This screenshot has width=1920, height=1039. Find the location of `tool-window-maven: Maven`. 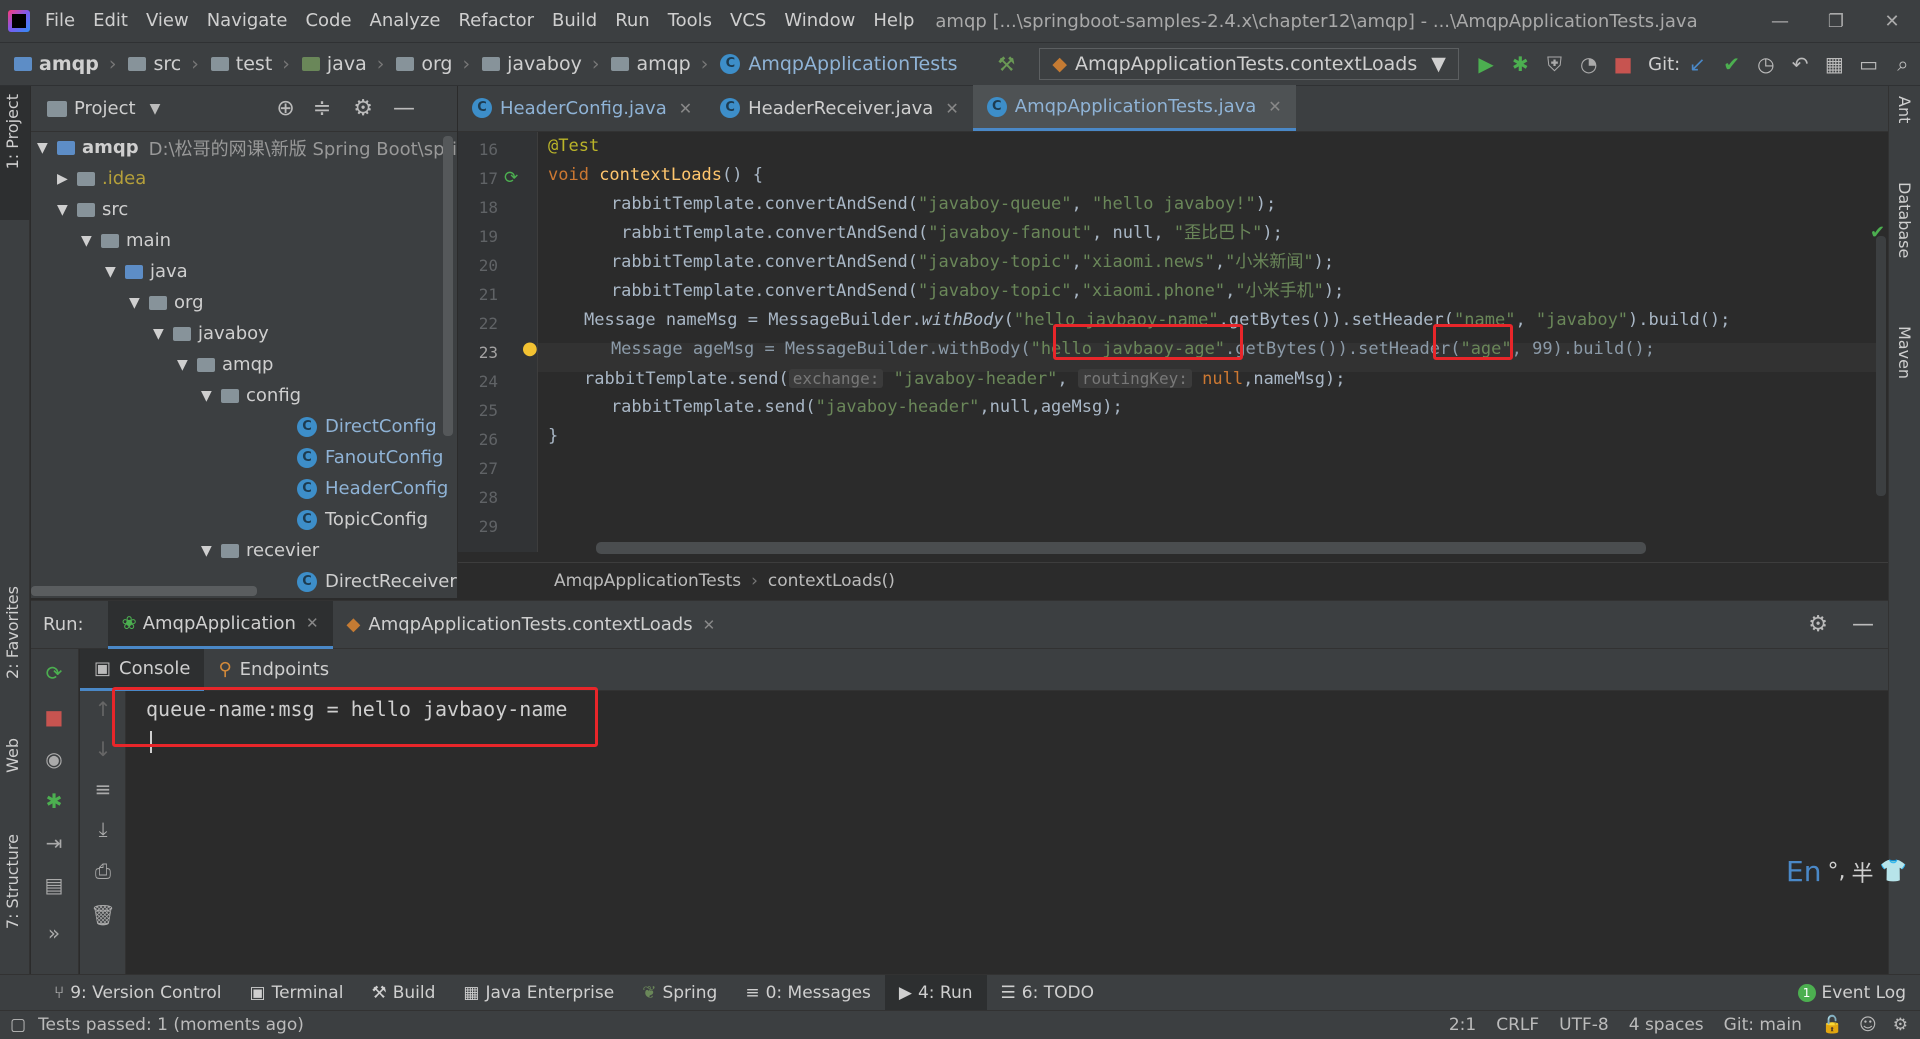

tool-window-maven: Maven is located at coordinates (1904, 352).